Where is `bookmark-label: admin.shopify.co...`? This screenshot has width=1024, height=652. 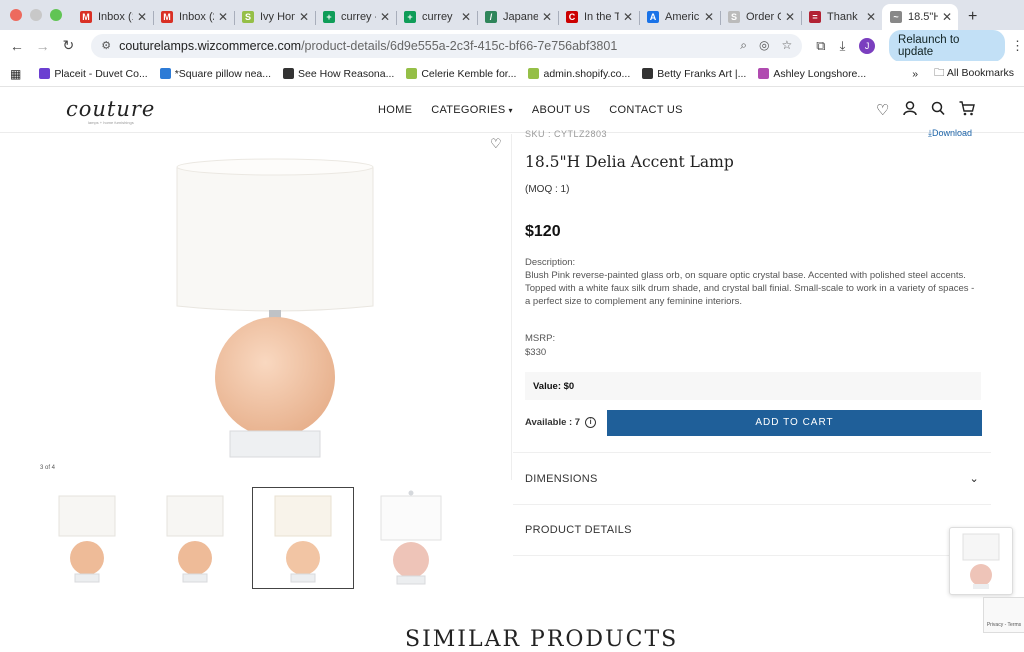
bookmark-label: admin.shopify.co... is located at coordinates (587, 73).